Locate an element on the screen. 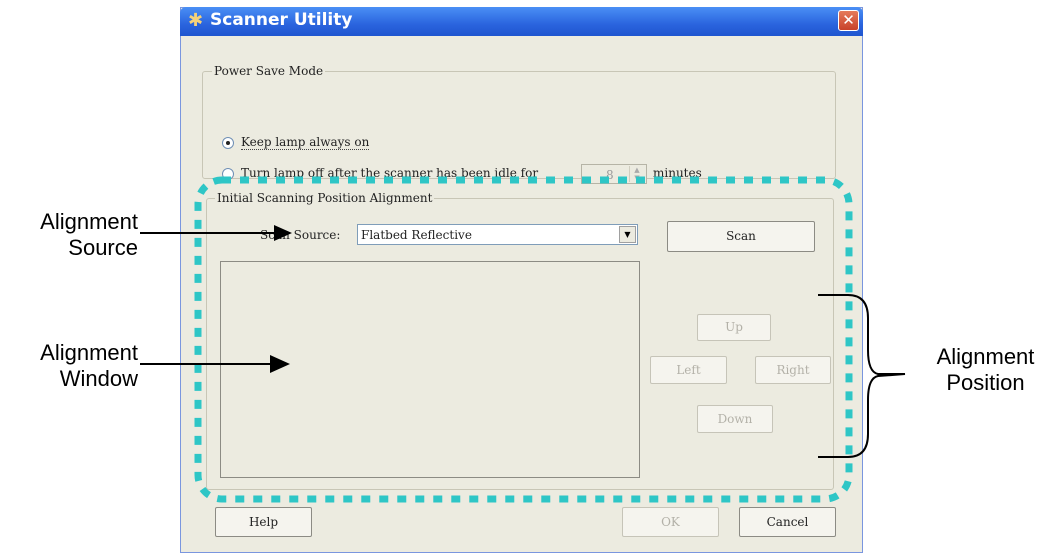 This screenshot has width=1058, height=553. callout-position-line2: Position is located at coordinates (985, 382).